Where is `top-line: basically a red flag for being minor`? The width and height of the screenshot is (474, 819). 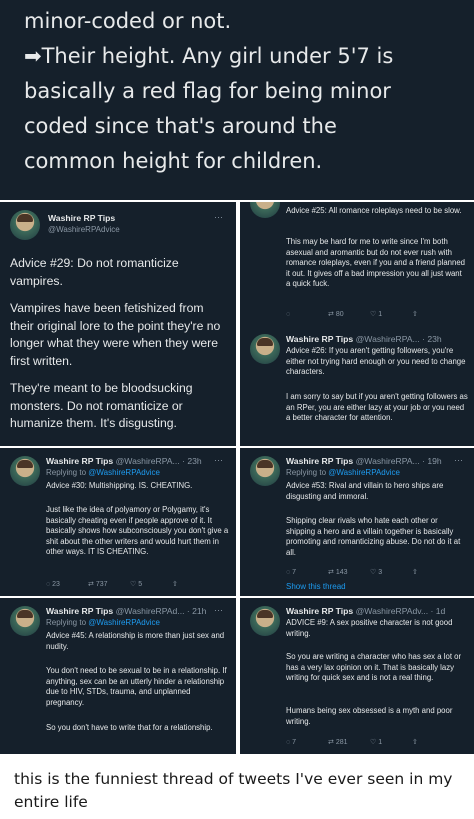
top-line: basically a red flag for being minor is located at coordinates (207, 91).